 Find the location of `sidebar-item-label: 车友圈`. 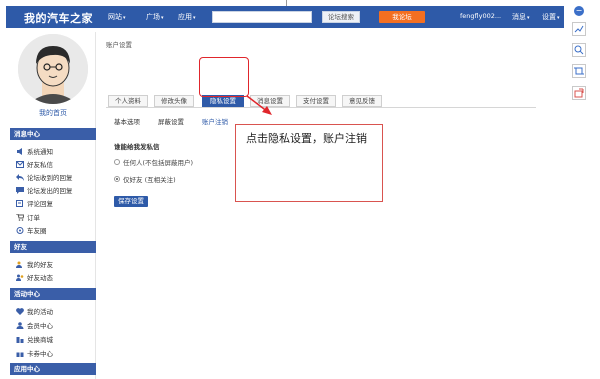

sidebar-item-label: 车友圈 is located at coordinates (37, 231).